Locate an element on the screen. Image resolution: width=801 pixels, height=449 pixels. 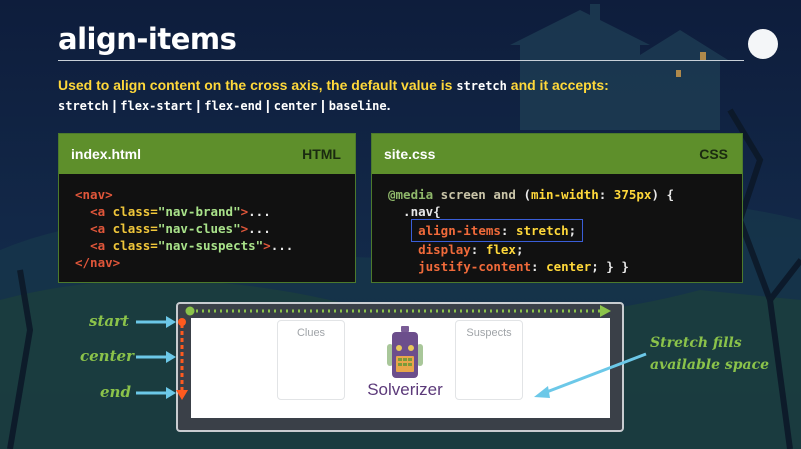
start-arrow is located at coordinates (156, 322).